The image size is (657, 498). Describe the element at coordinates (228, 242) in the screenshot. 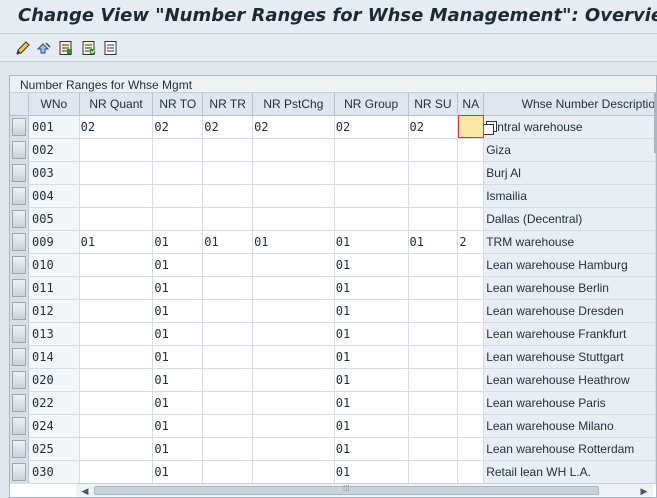

I see `cell-nr-tr: 01` at that location.